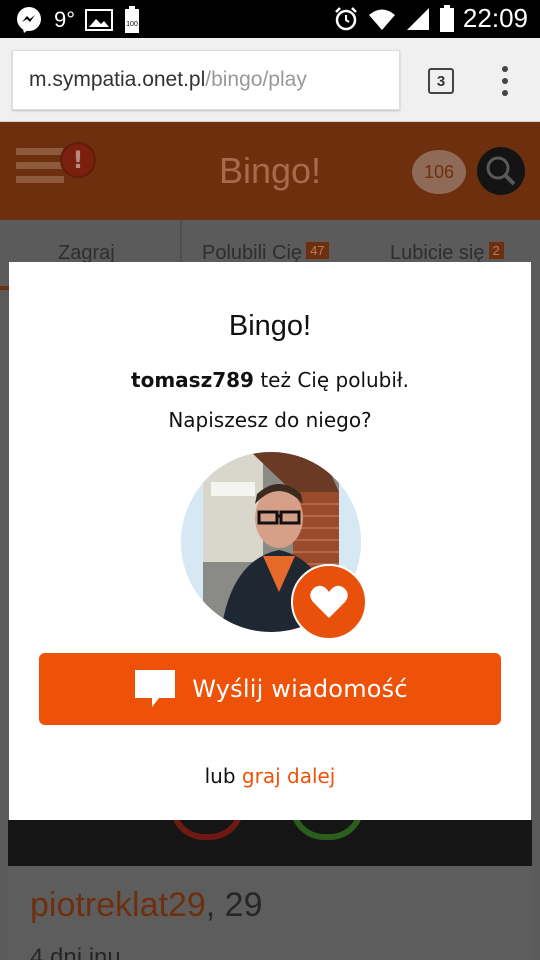 This screenshot has width=540, height=960. I want to click on heart-badge, so click(329, 602).